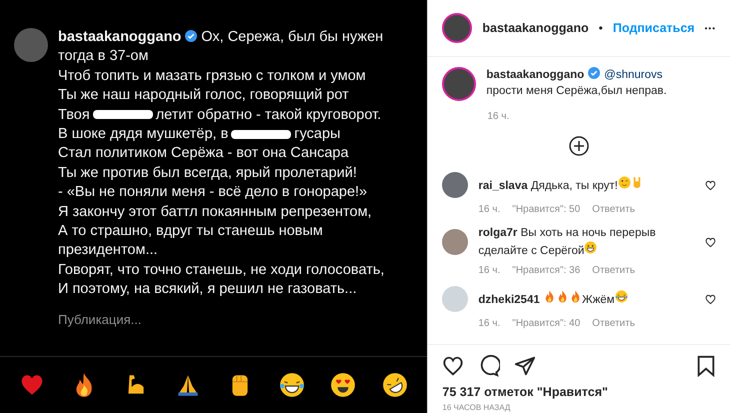  What do you see at coordinates (489, 366) in the screenshot?
I see `comment-icon` at bounding box center [489, 366].